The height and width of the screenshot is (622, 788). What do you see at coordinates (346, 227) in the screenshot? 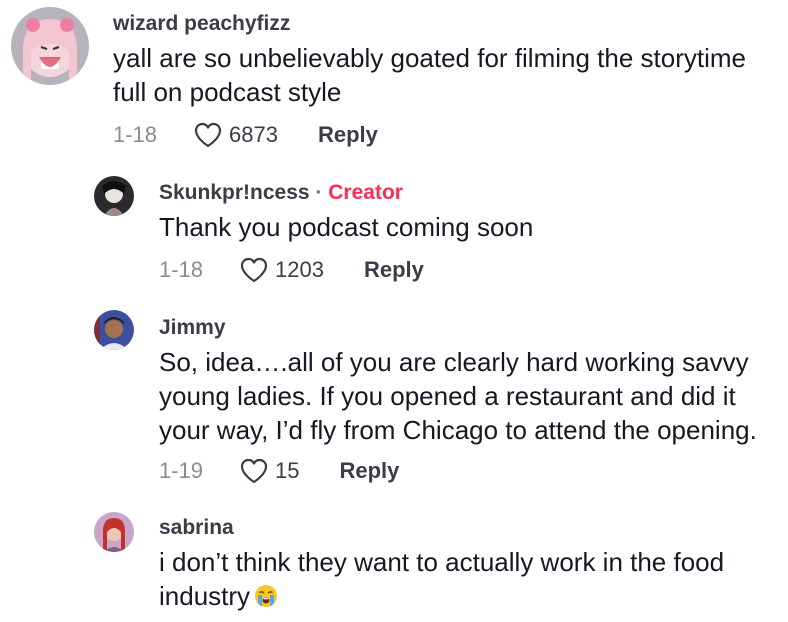
I see `comment-text: Thank you podcast coming soon` at bounding box center [346, 227].